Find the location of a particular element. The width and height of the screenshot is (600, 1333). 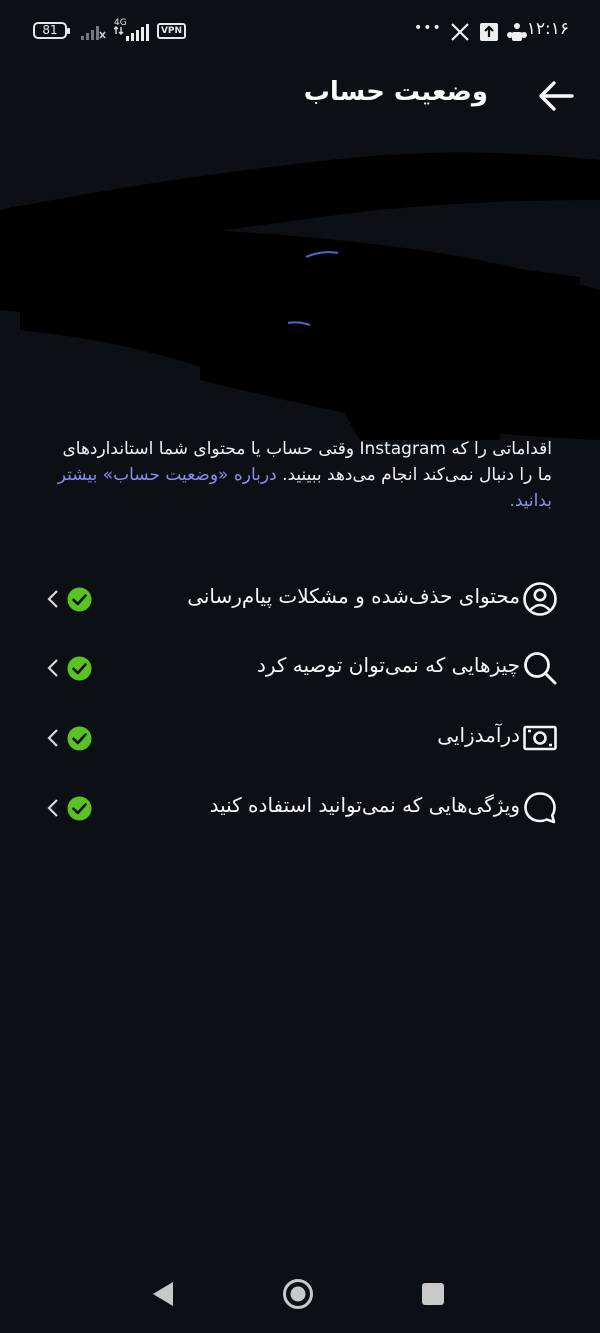

status-row-recommendations: چیزهایی که نمی‌توان توصیه کرد is located at coordinates (300, 668).